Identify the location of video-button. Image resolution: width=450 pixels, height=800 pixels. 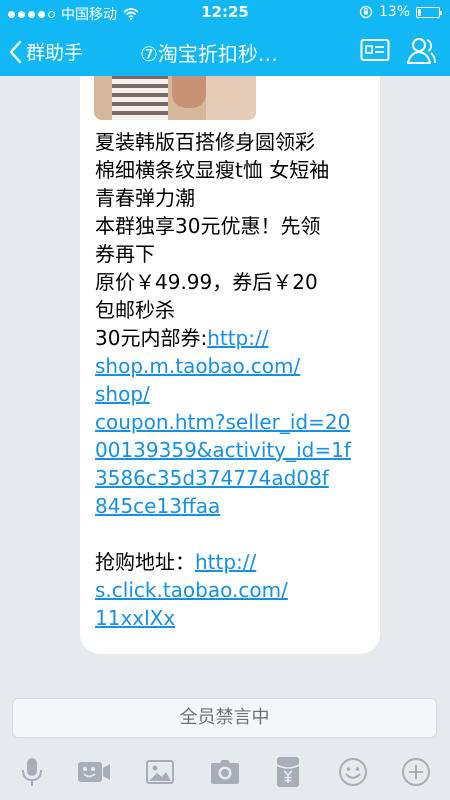
(94, 772).